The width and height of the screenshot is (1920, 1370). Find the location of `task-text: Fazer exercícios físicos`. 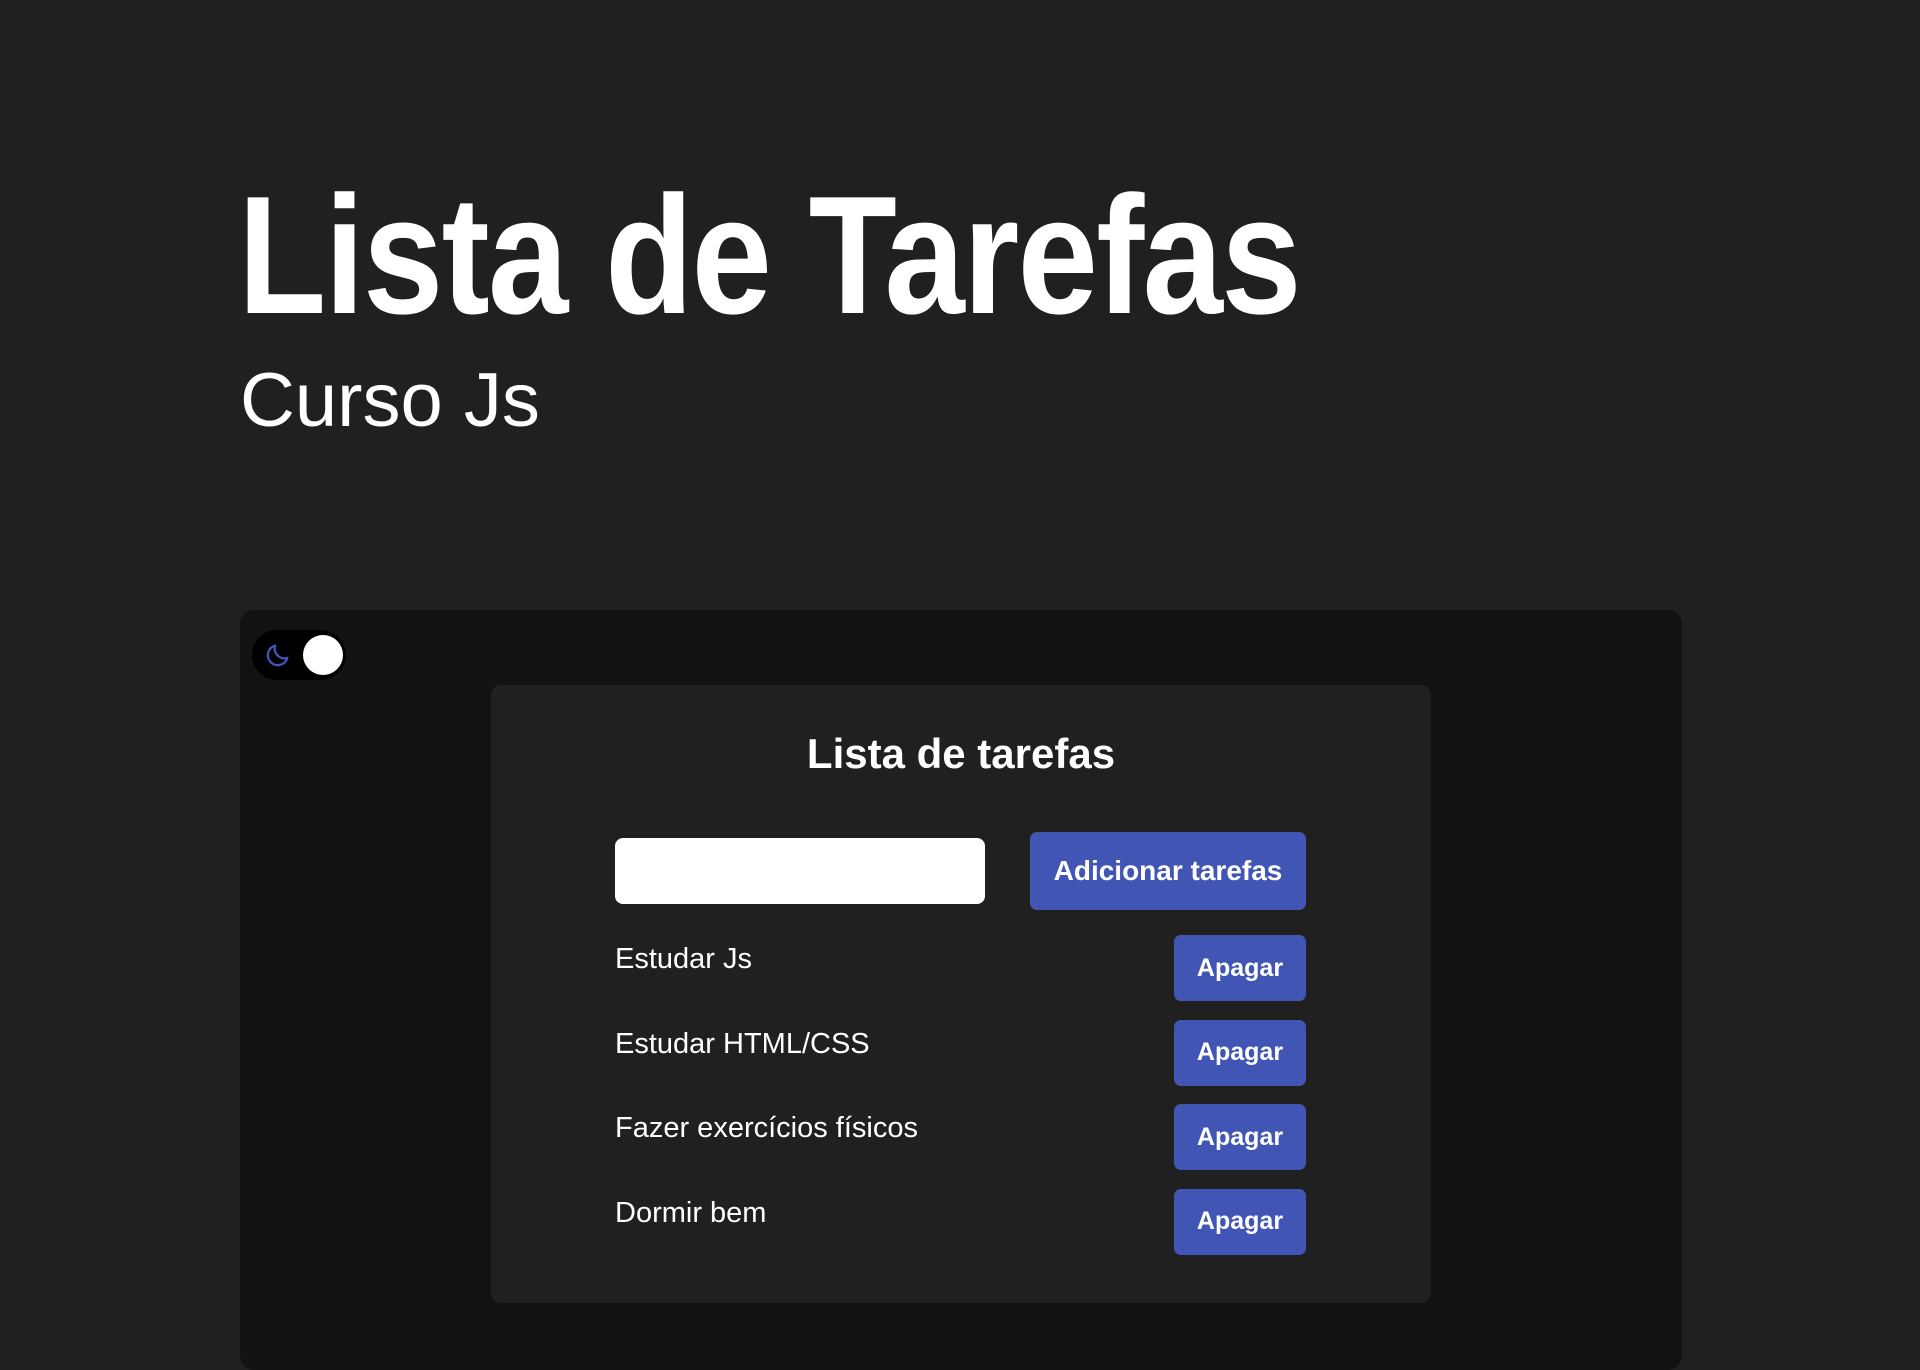

task-text: Fazer exercícios físicos is located at coordinates (766, 1128).